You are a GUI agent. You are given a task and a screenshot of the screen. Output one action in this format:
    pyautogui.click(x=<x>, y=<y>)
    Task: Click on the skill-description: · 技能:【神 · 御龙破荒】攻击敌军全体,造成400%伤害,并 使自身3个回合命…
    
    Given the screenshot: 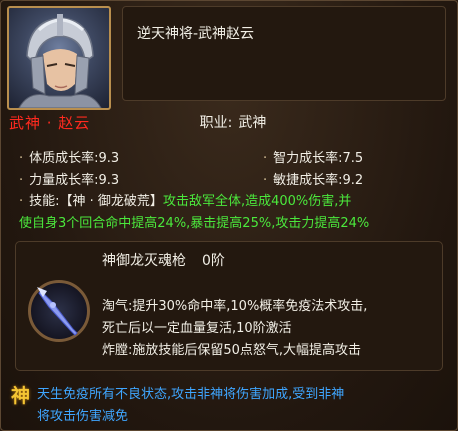 What is the action you would take?
    pyautogui.click(x=194, y=212)
    